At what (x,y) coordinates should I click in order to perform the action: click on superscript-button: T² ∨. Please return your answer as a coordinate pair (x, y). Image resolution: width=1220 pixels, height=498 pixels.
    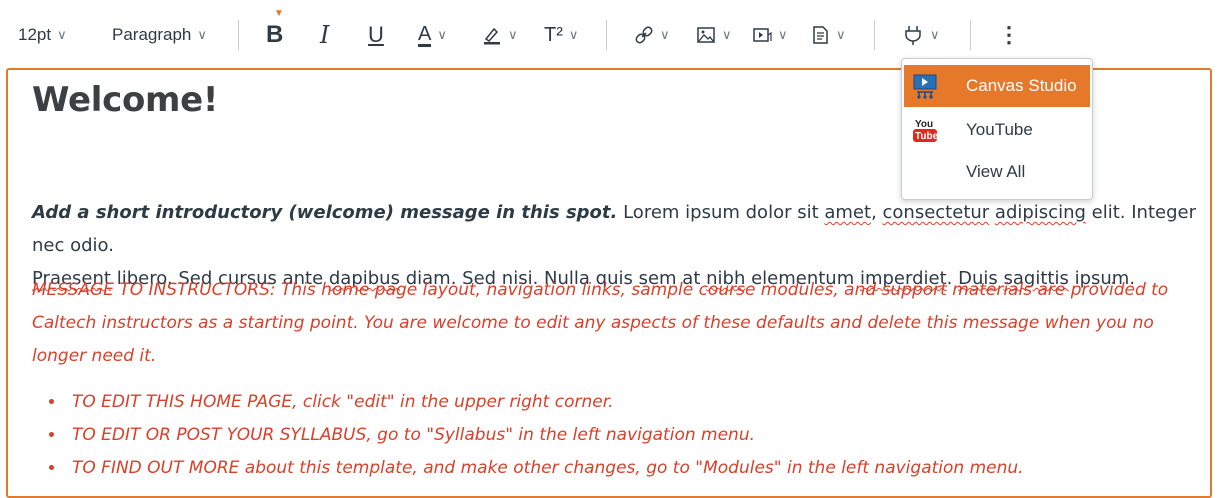
    Looking at the image, I should click on (561, 35).